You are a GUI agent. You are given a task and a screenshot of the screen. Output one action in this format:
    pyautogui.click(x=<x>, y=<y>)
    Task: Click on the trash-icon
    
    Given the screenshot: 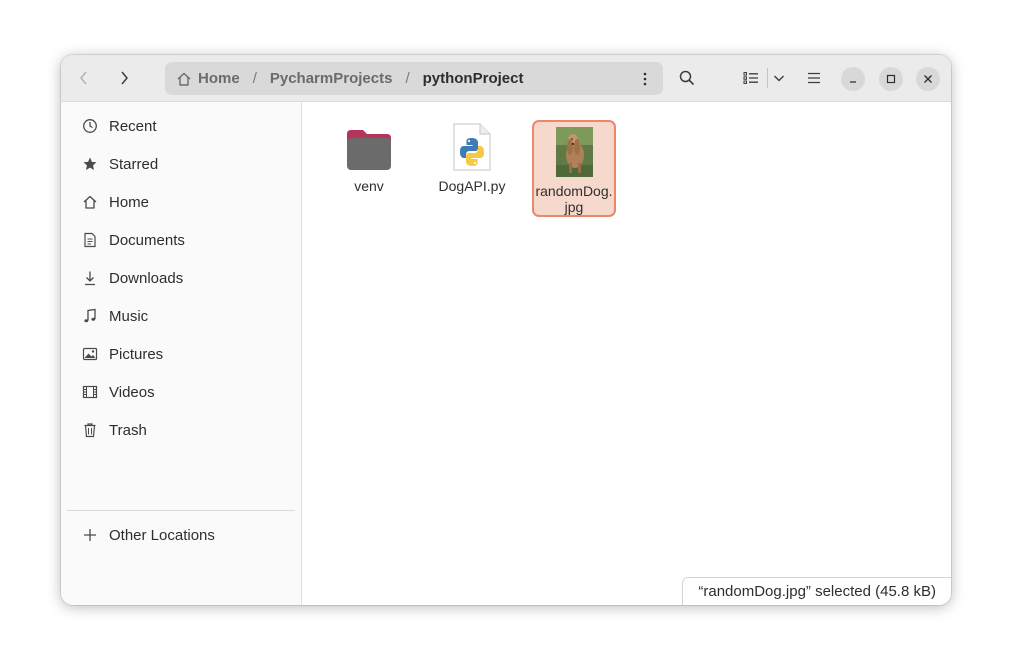 What is the action you would take?
    pyautogui.click(x=90, y=430)
    